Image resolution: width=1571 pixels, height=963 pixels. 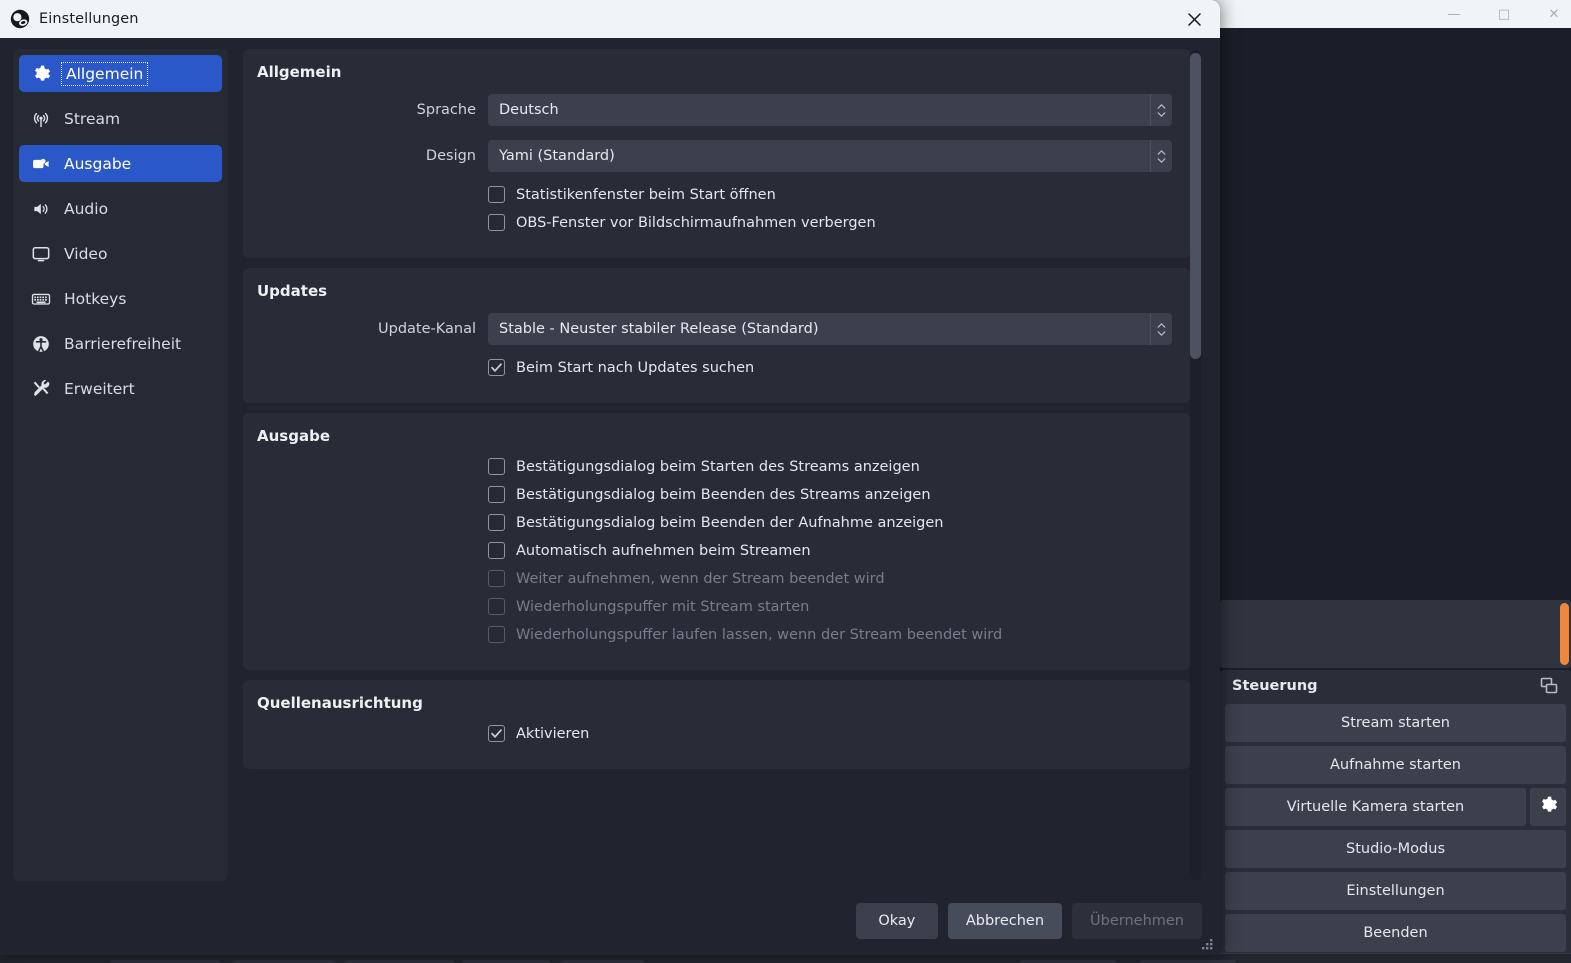 What do you see at coordinates (1395, 891) in the screenshot?
I see `settings-button: Einstellungen` at bounding box center [1395, 891].